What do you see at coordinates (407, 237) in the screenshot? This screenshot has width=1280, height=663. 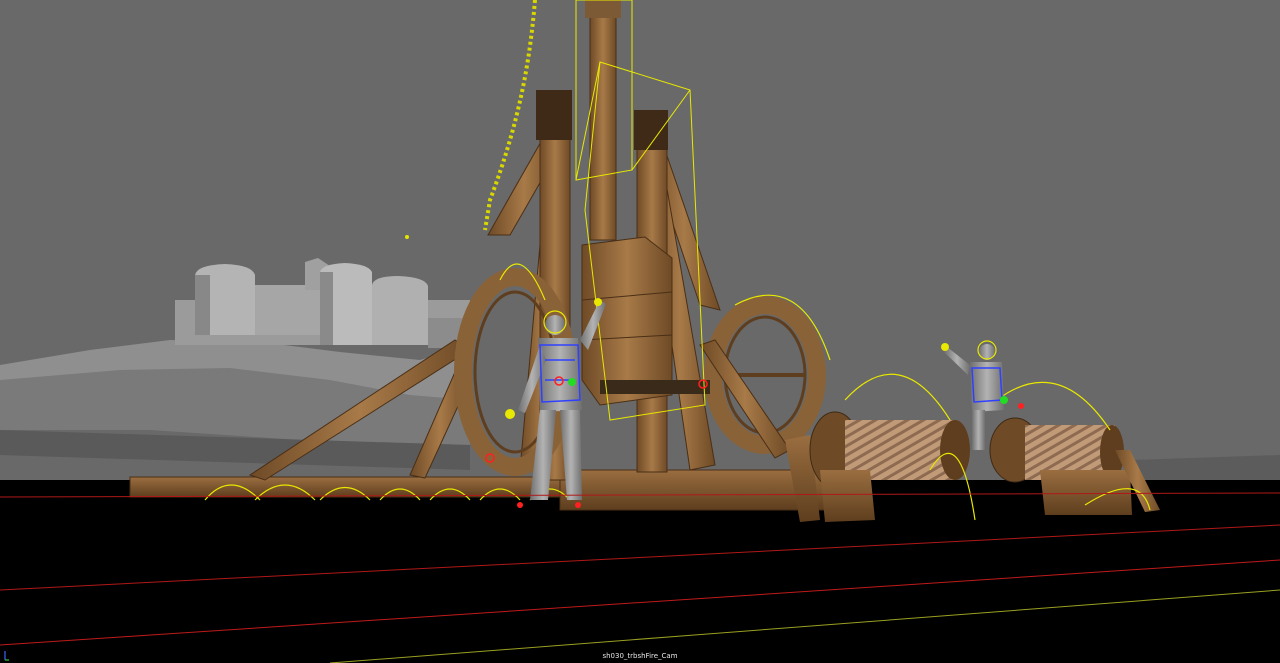 I see `locator-marker` at bounding box center [407, 237].